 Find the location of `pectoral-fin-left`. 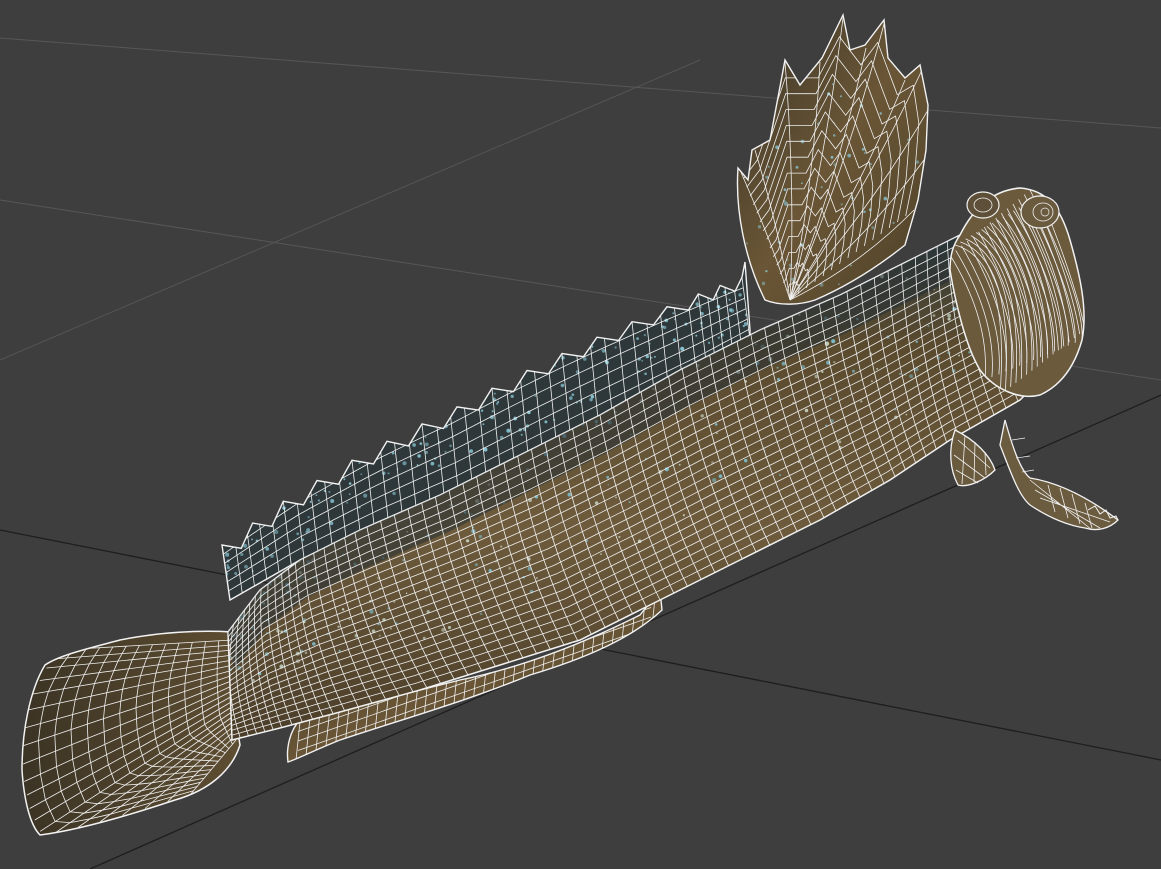

pectoral-fin-left is located at coordinates (973, 458).